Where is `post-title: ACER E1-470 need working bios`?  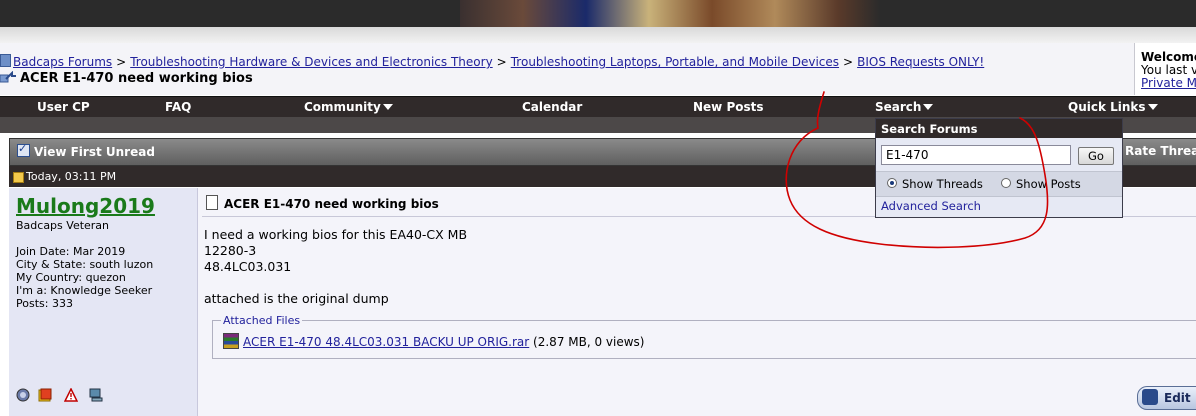 post-title: ACER E1-470 need working bios is located at coordinates (322, 203).